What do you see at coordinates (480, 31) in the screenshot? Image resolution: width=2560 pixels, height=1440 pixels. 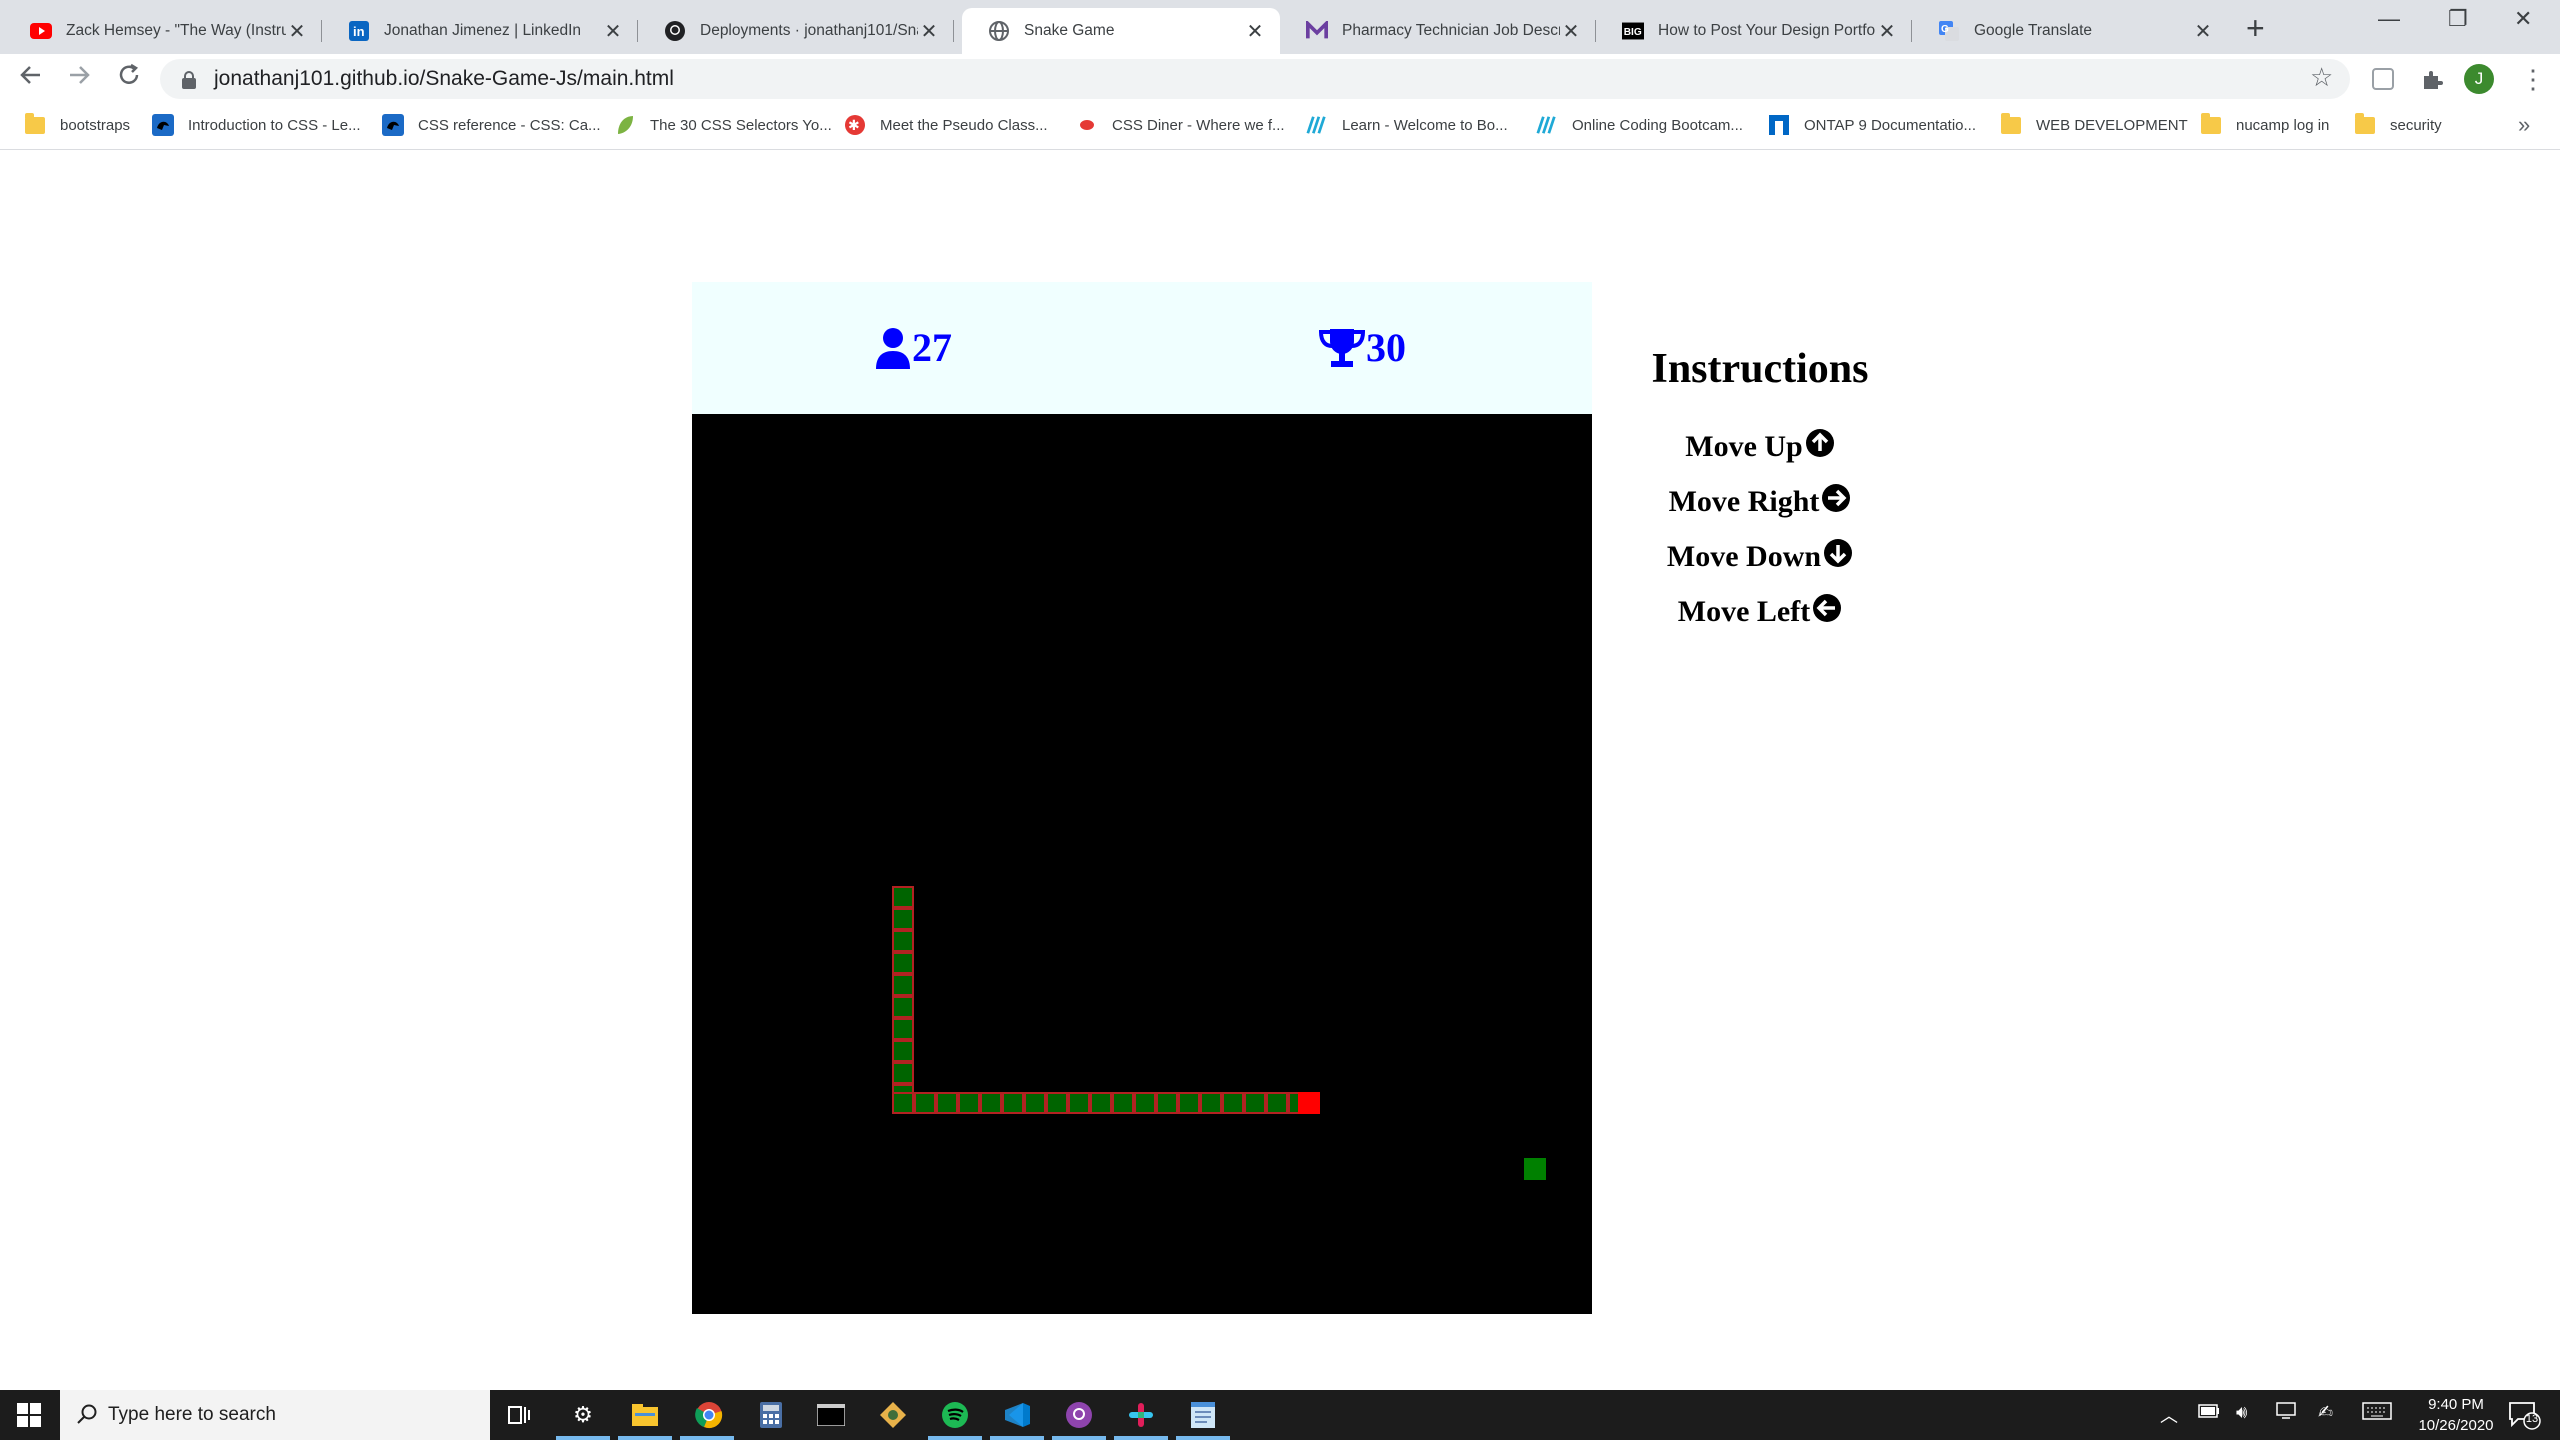 I see `tab-linkedin: in Jonathan Jimenez | LinkedIn ✕` at bounding box center [480, 31].